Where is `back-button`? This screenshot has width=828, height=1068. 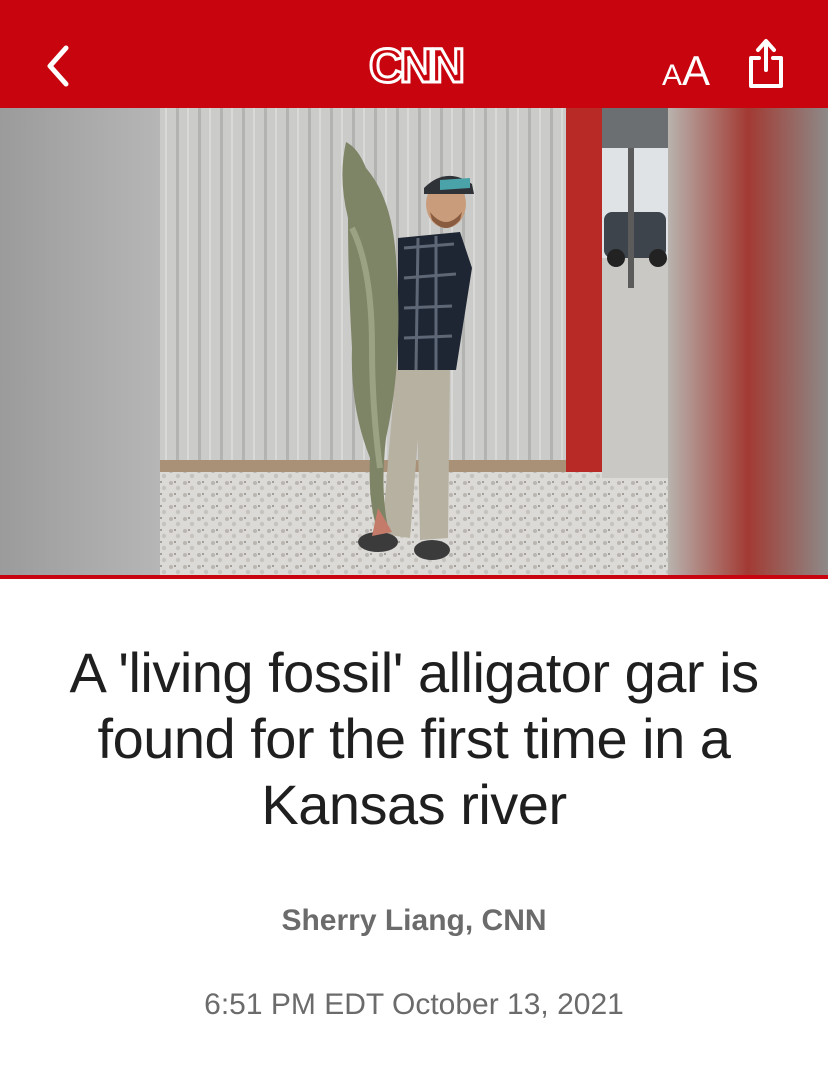
back-button is located at coordinates (58, 66).